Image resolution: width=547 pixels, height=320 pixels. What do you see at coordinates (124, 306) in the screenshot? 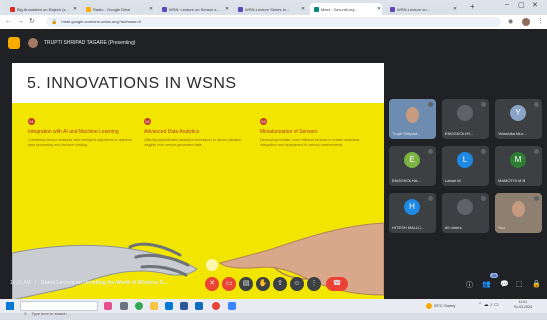
I see `task-view-icon` at bounding box center [124, 306].